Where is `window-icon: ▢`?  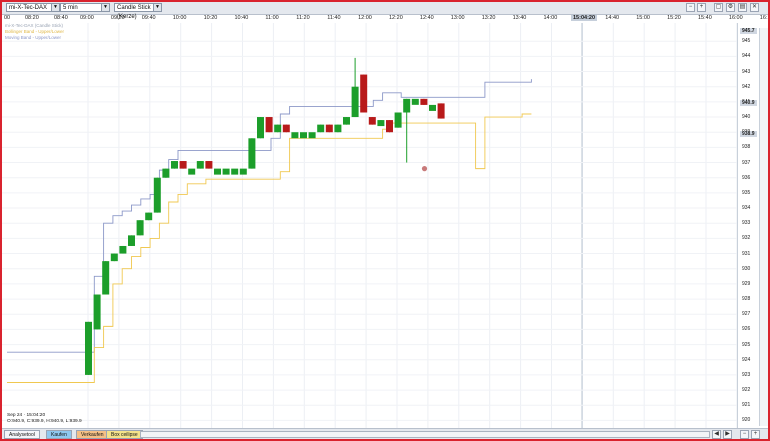 window-icon: ▢ is located at coordinates (718, 7).